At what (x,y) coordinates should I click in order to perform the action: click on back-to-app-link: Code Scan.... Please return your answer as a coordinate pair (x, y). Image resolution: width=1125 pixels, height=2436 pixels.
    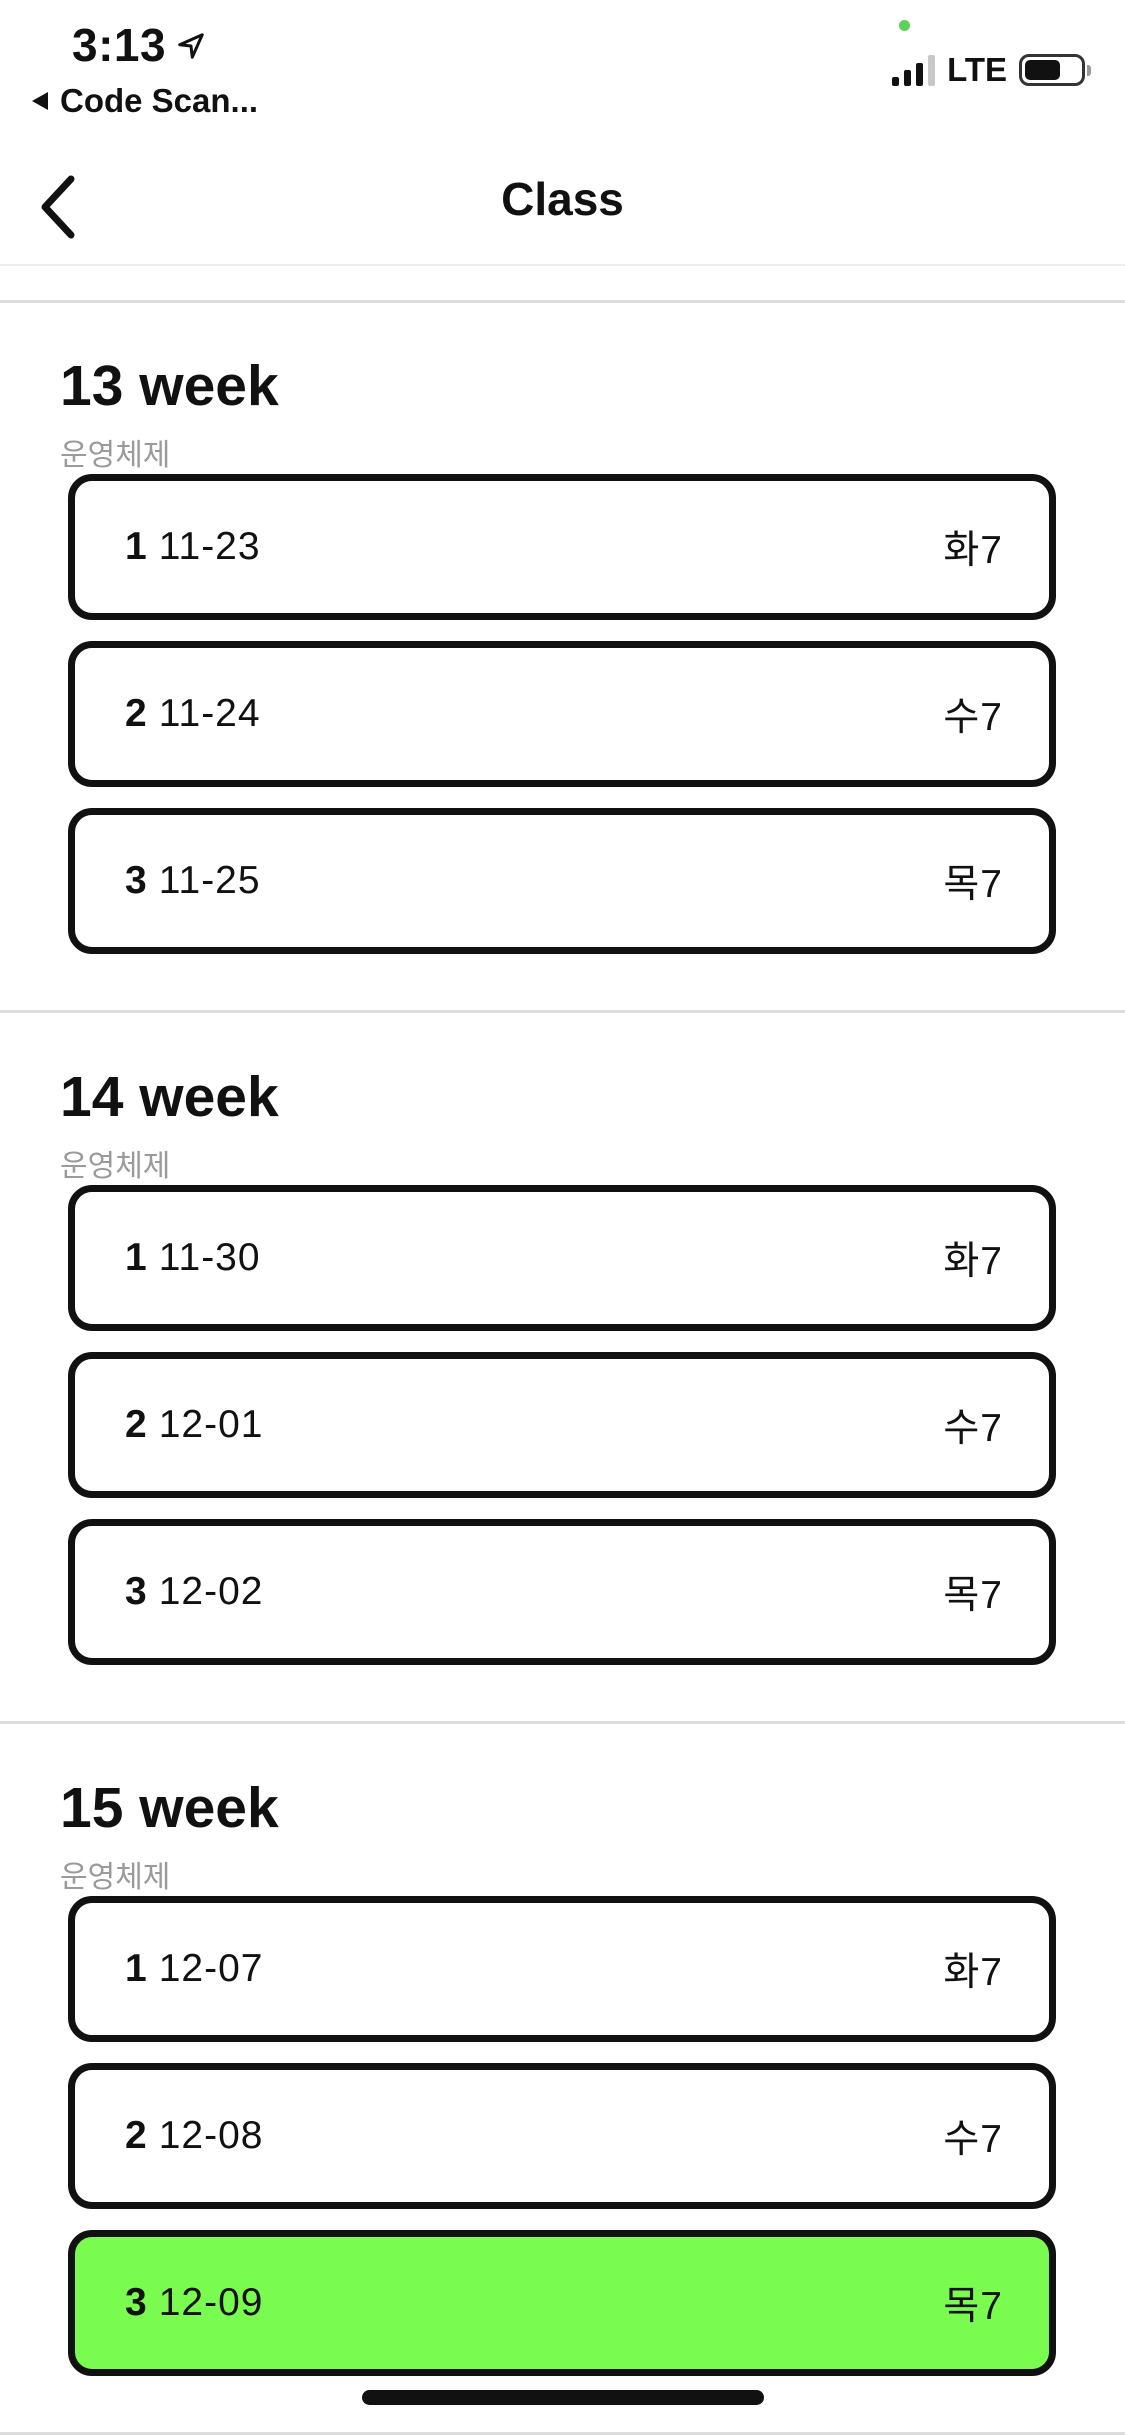
    Looking at the image, I should click on (144, 101).